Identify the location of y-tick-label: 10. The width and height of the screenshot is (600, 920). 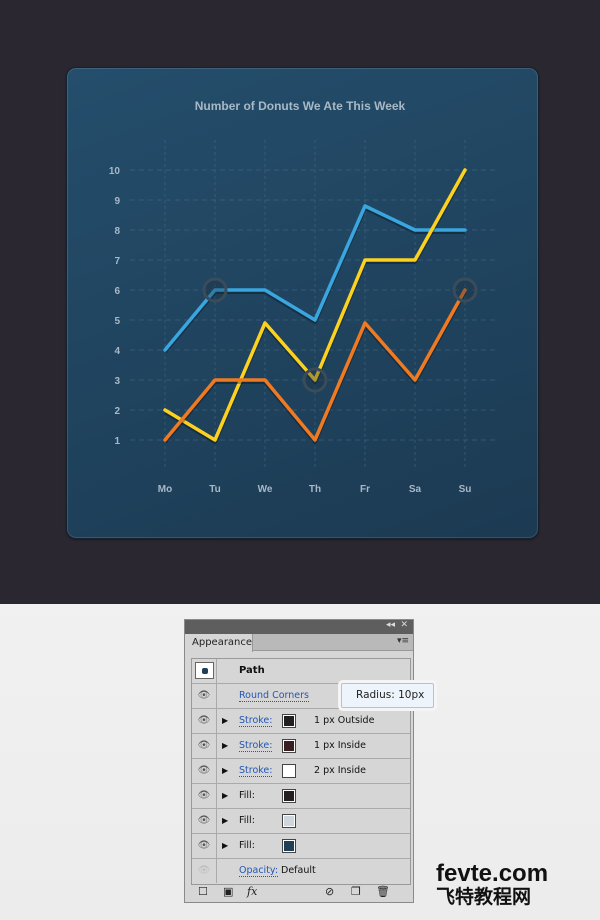
(115, 171).